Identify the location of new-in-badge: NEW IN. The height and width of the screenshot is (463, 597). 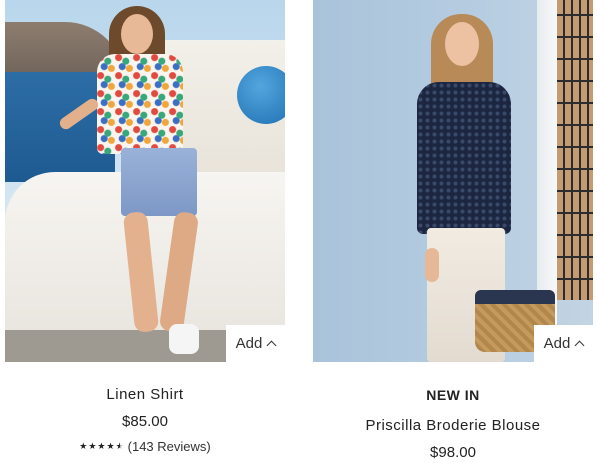
(453, 395).